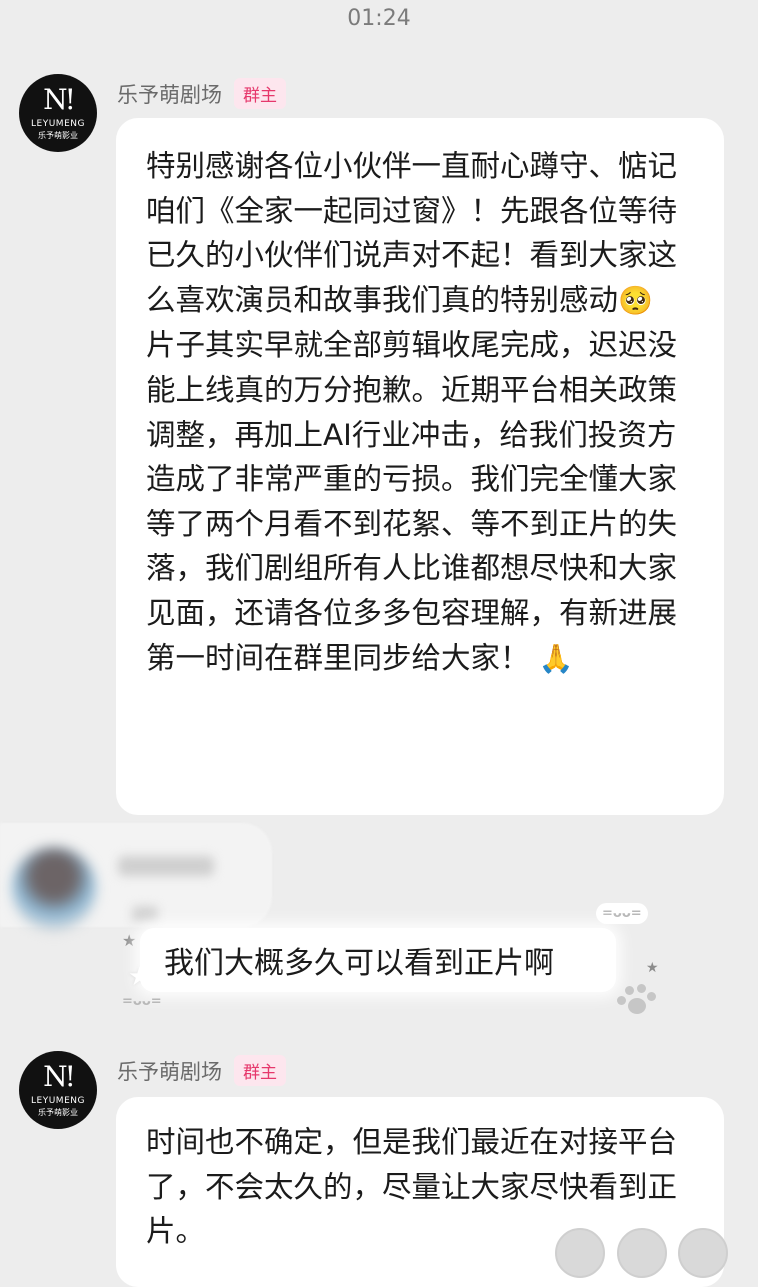  I want to click on folded-hands-emoji-icon: 🙏, so click(556, 658).